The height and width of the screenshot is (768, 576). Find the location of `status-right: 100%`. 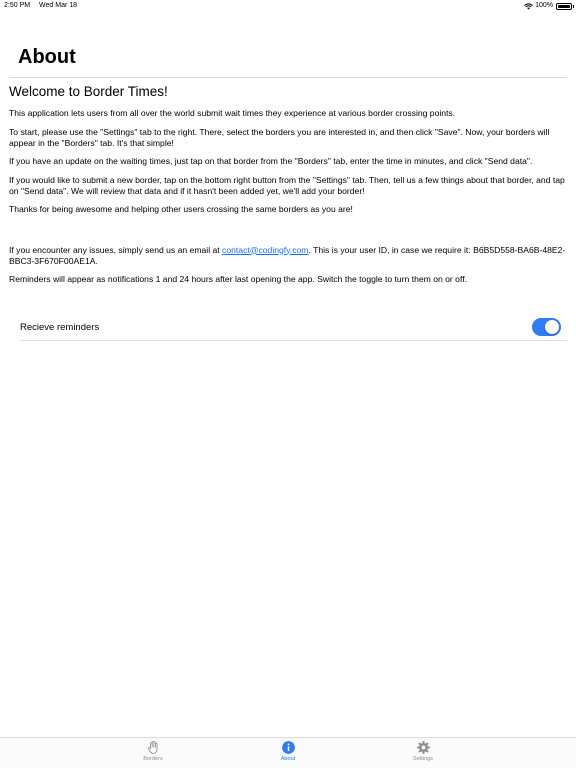

status-right: 100% is located at coordinates (549, 6).